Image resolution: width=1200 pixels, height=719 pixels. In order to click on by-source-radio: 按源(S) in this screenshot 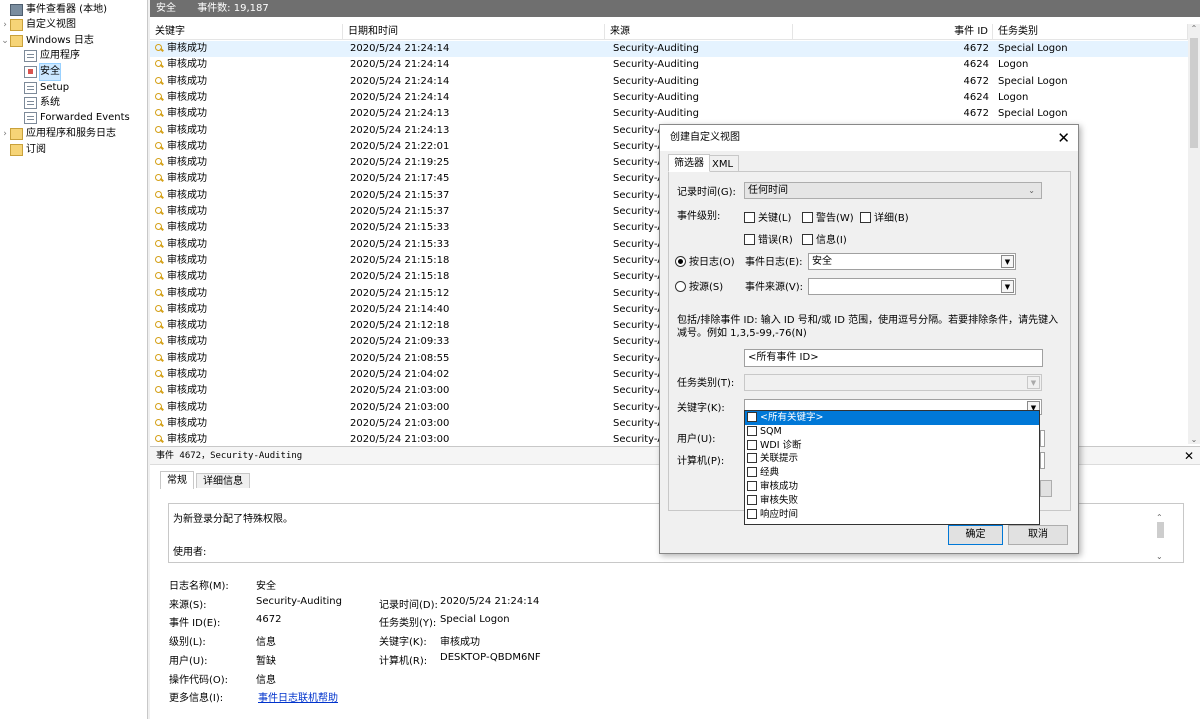, I will do `click(699, 285)`.